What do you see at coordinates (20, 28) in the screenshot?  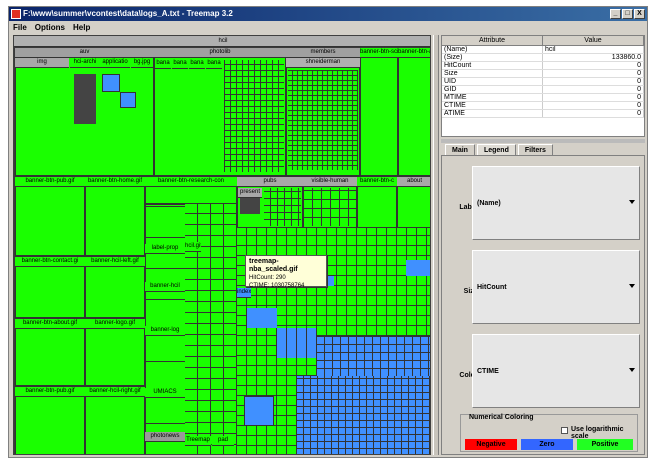 I see `menu-file: File` at bounding box center [20, 28].